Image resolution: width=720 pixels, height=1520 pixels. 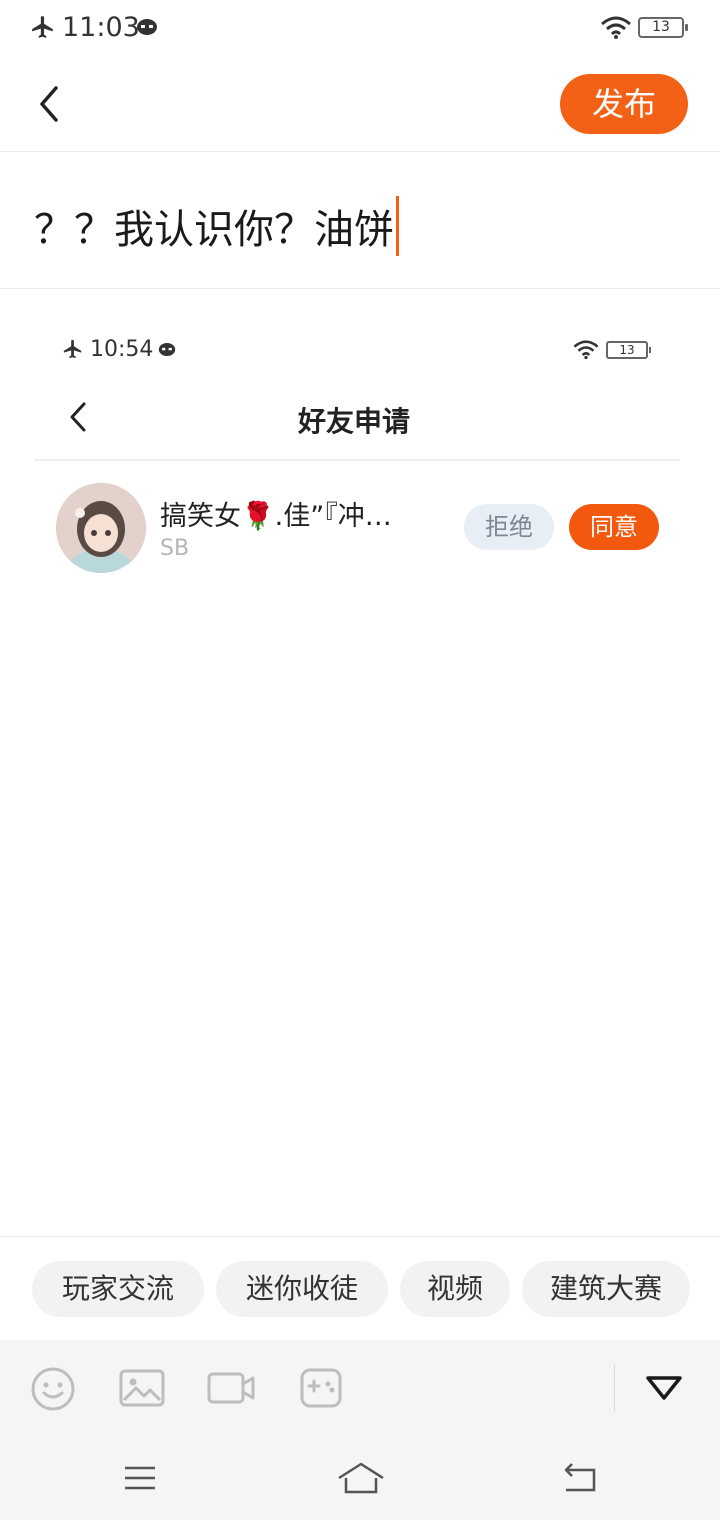 I want to click on reject-button: 拒绝, so click(x=509, y=527).